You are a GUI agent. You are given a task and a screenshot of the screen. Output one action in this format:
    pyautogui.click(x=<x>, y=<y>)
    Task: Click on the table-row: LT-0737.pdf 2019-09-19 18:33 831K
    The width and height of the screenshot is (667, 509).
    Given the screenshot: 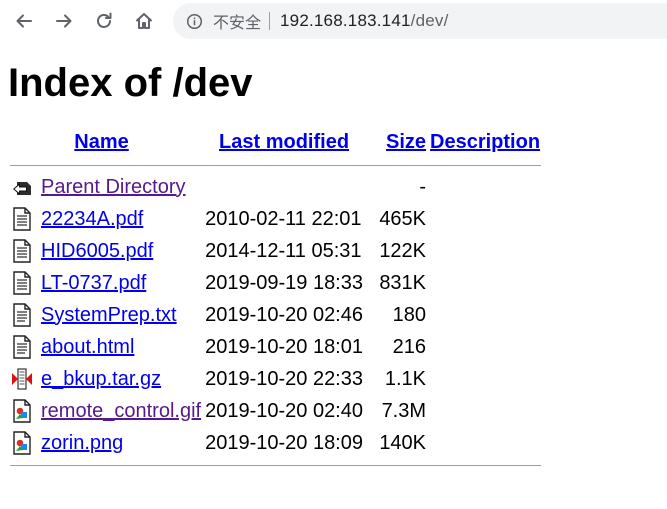 What is the action you would take?
    pyautogui.click(x=275, y=283)
    